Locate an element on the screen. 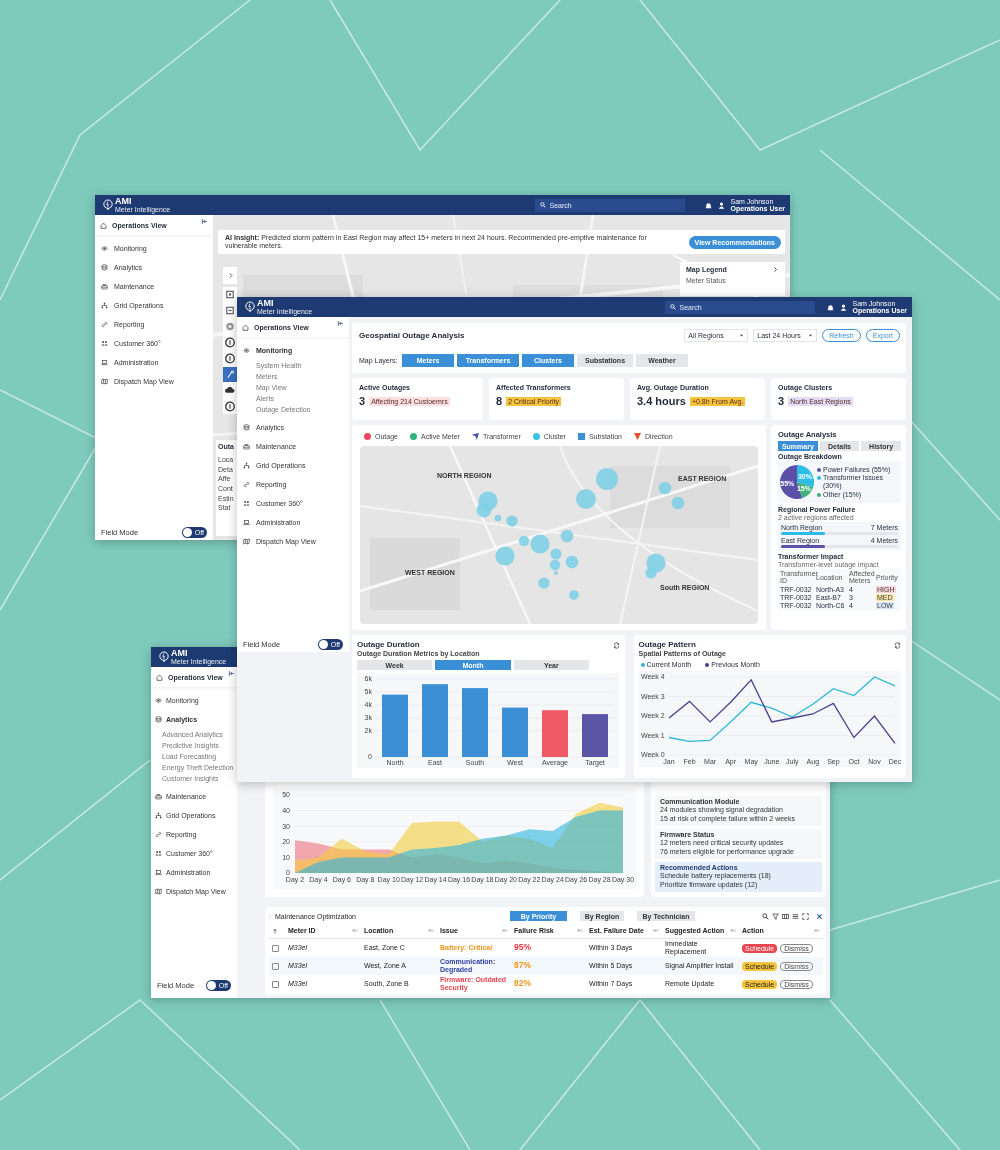 This screenshot has width=1000, height=1150. fullscreen-icon is located at coordinates (805, 916).